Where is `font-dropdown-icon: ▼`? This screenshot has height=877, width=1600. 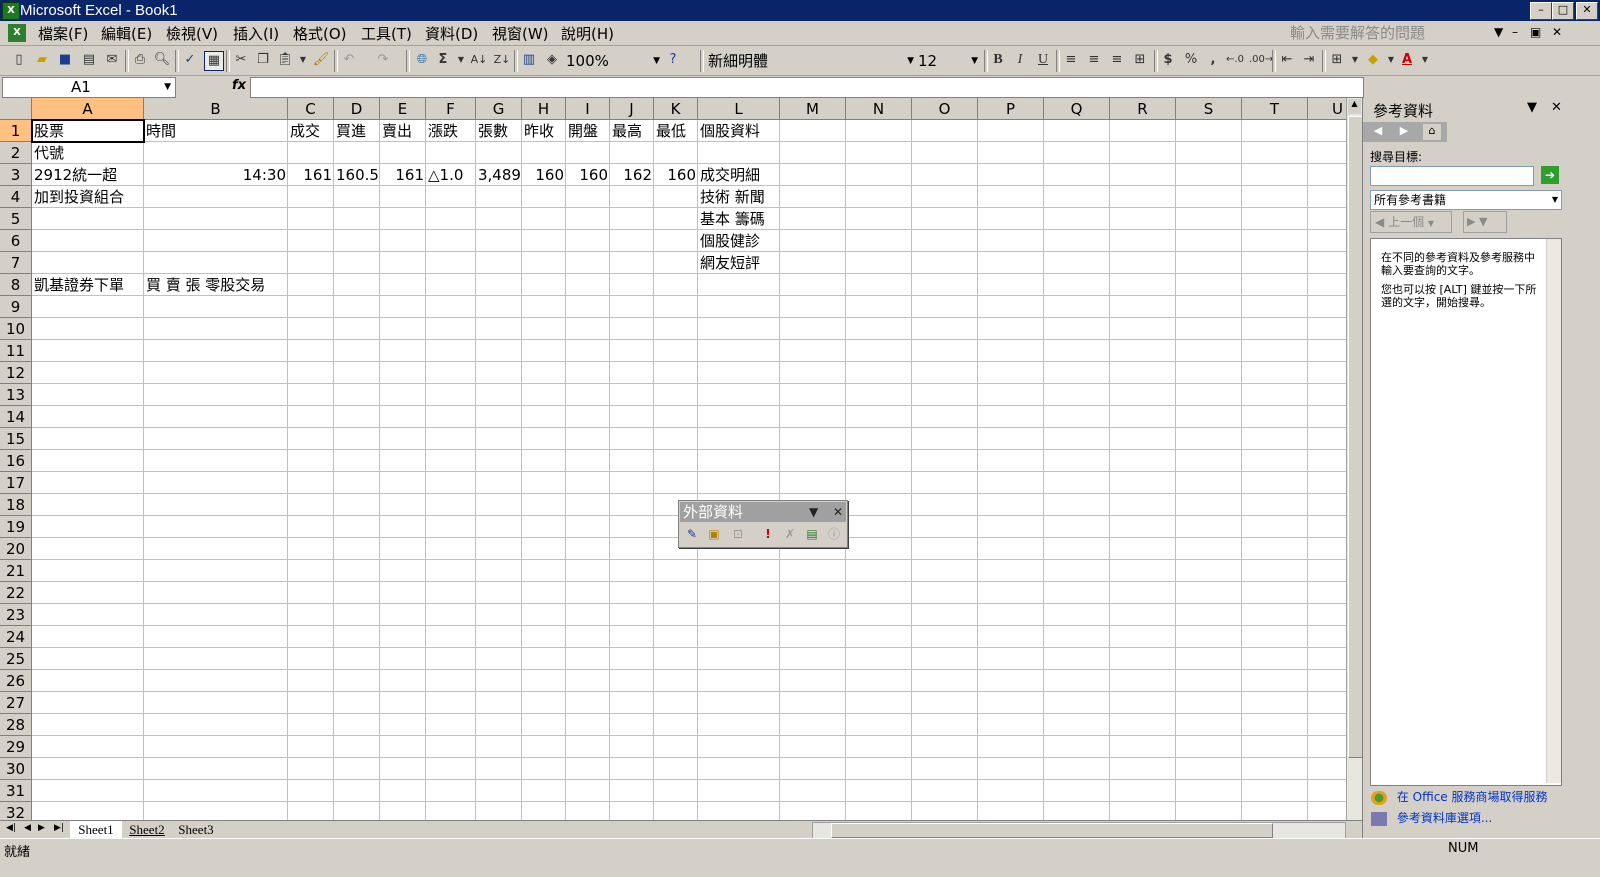 font-dropdown-icon: ▼ is located at coordinates (910, 61).